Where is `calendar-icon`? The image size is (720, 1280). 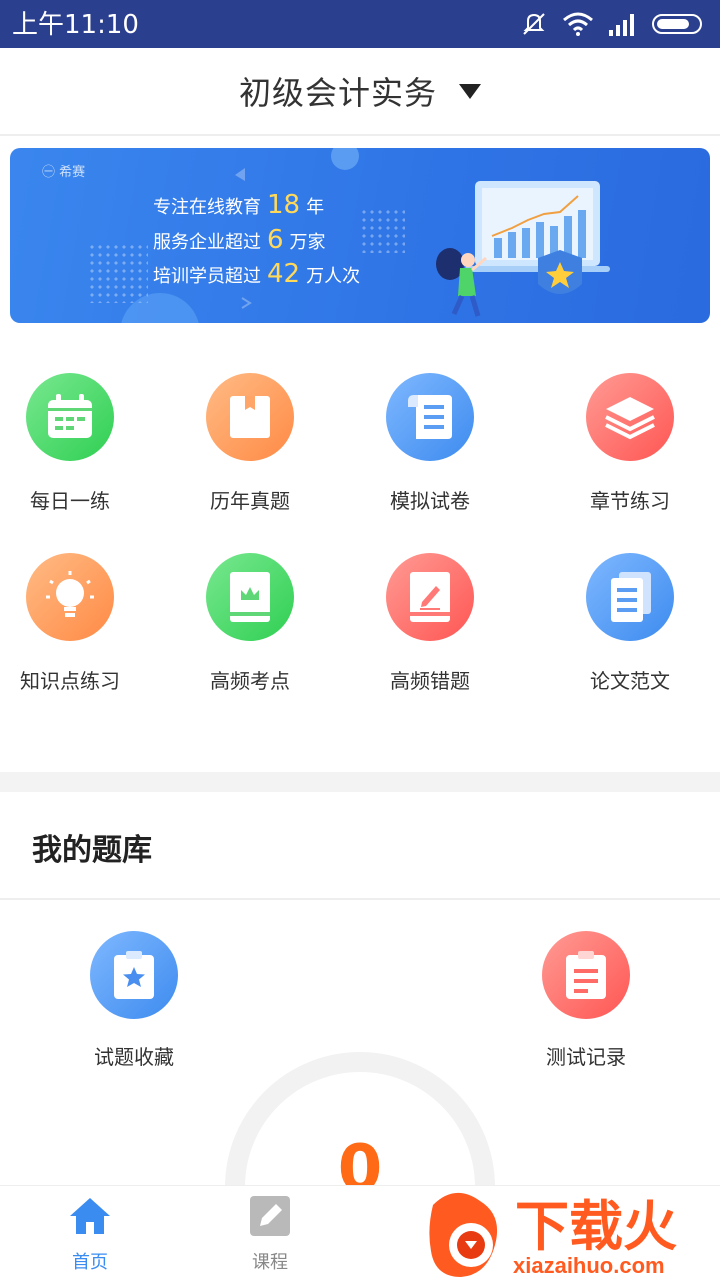 calendar-icon is located at coordinates (70, 417).